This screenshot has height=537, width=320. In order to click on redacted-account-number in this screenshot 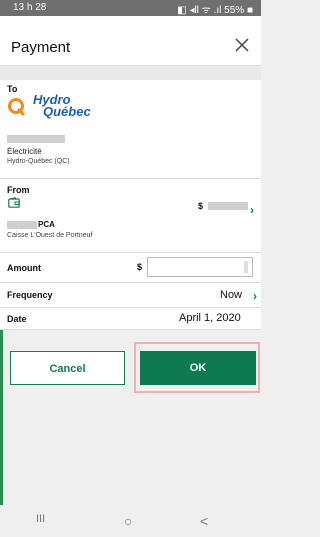, I will do `click(36, 139)`.